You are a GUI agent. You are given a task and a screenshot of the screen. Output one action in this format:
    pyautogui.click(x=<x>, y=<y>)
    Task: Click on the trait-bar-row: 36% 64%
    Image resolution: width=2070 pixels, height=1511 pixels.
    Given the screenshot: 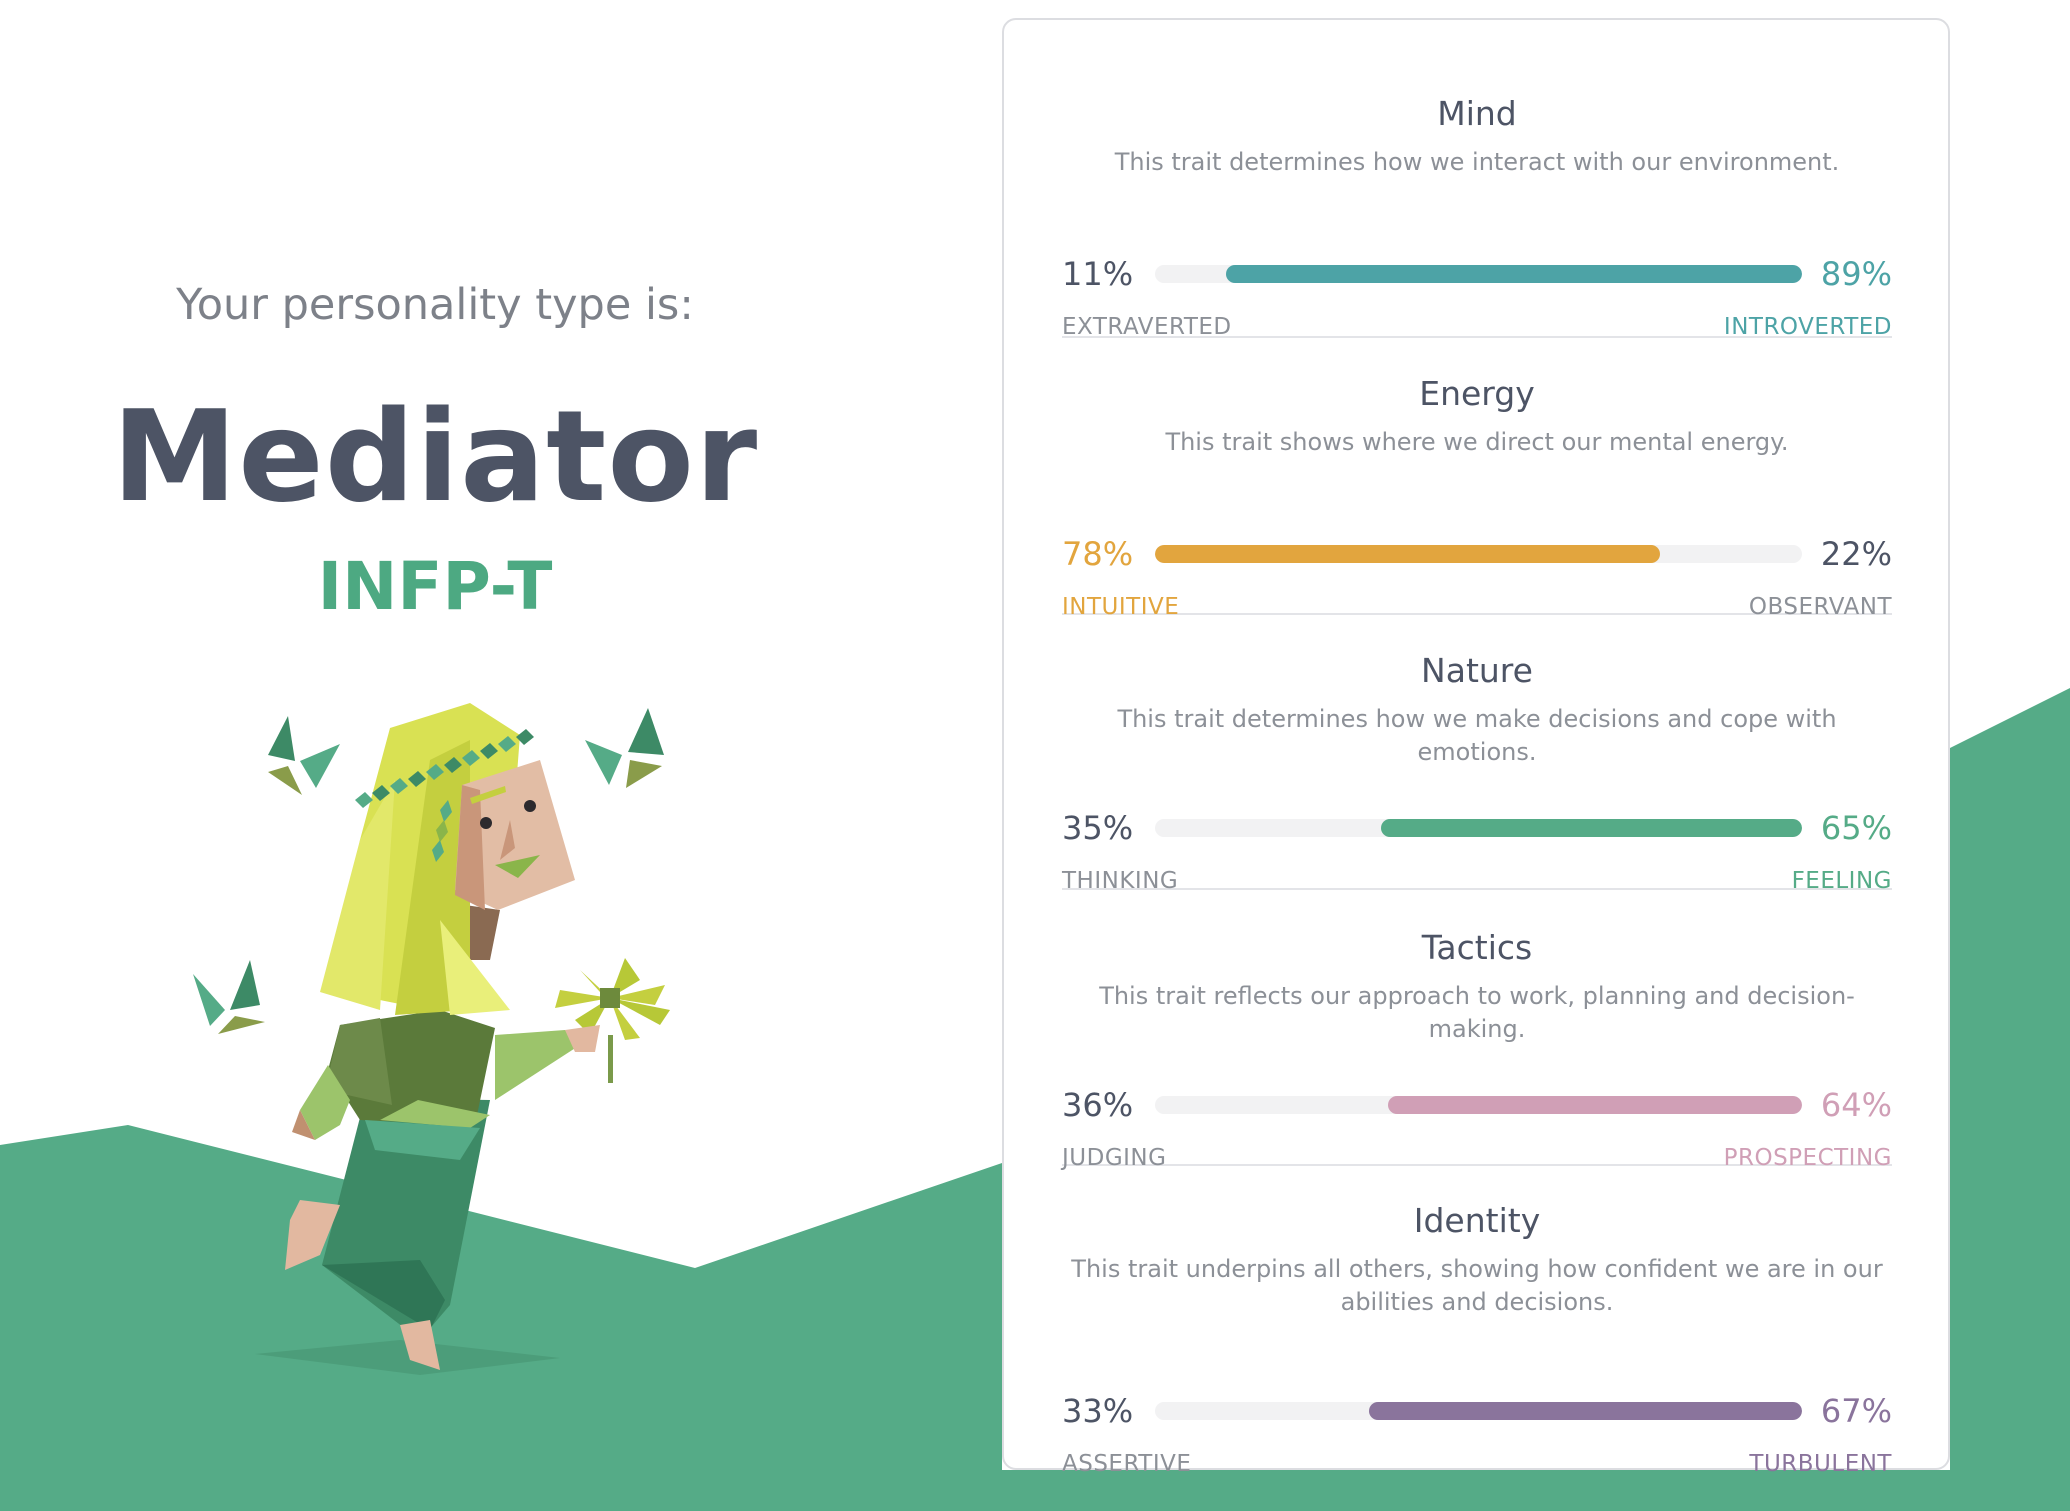 What is the action you would take?
    pyautogui.click(x=1477, y=1105)
    